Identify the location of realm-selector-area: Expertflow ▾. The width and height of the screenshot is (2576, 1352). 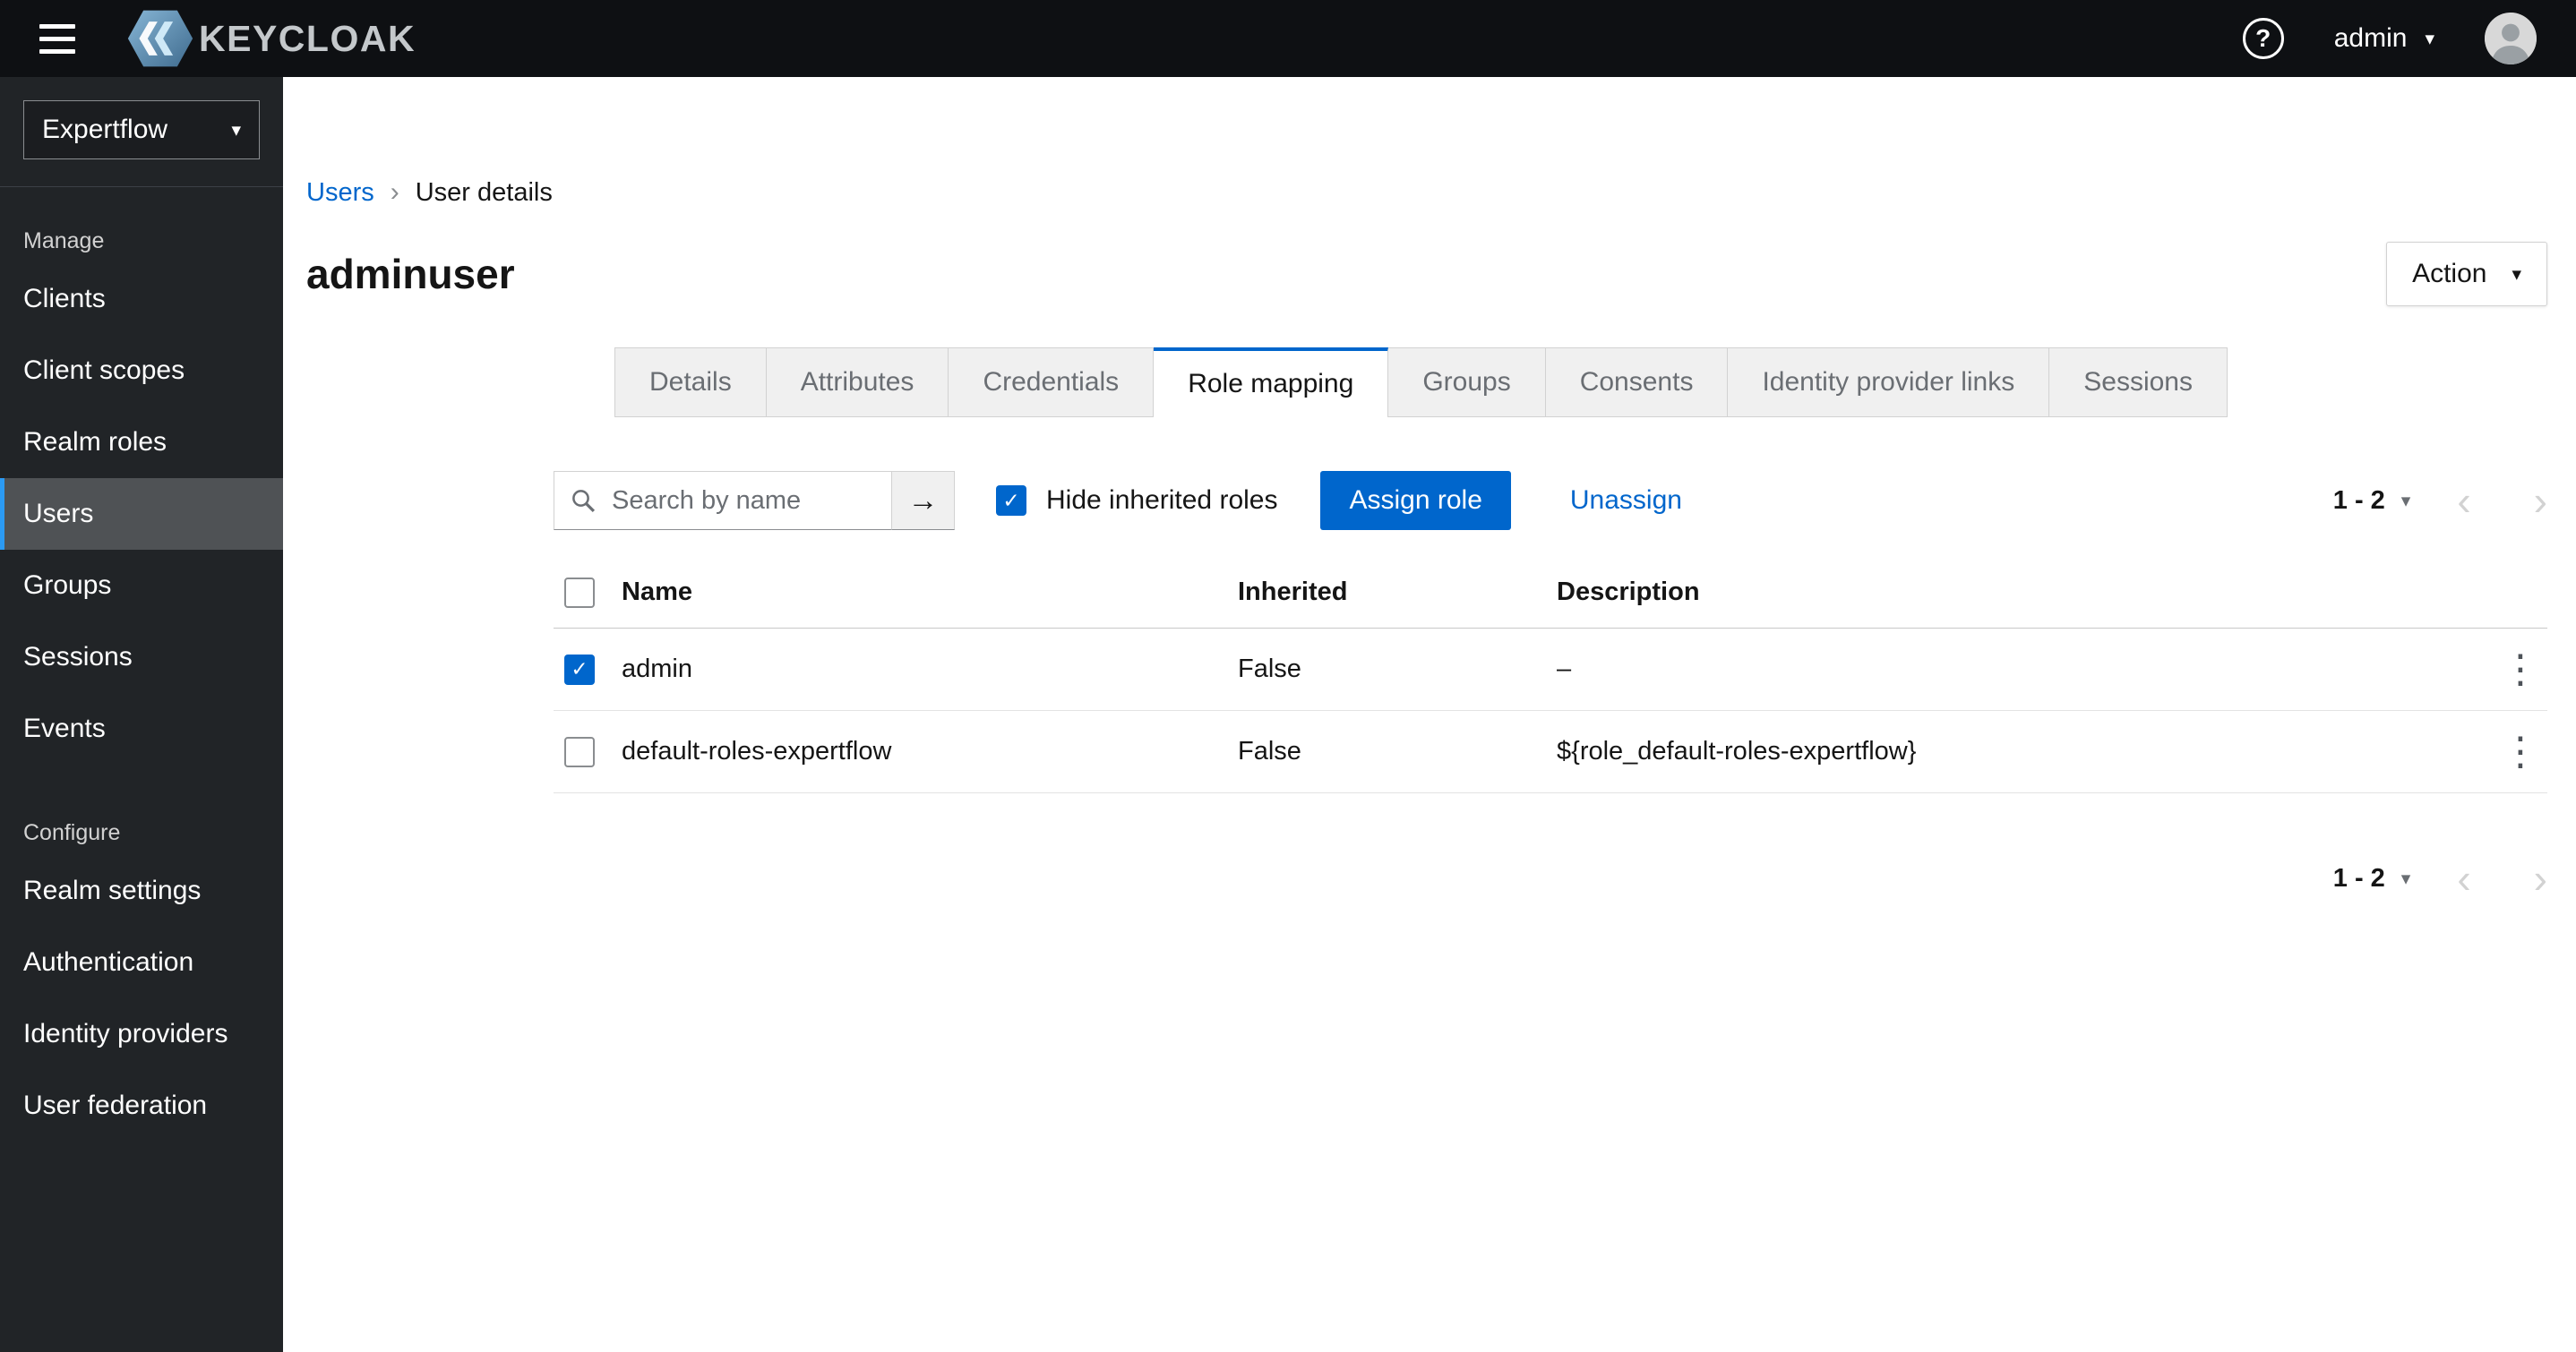
(141, 132).